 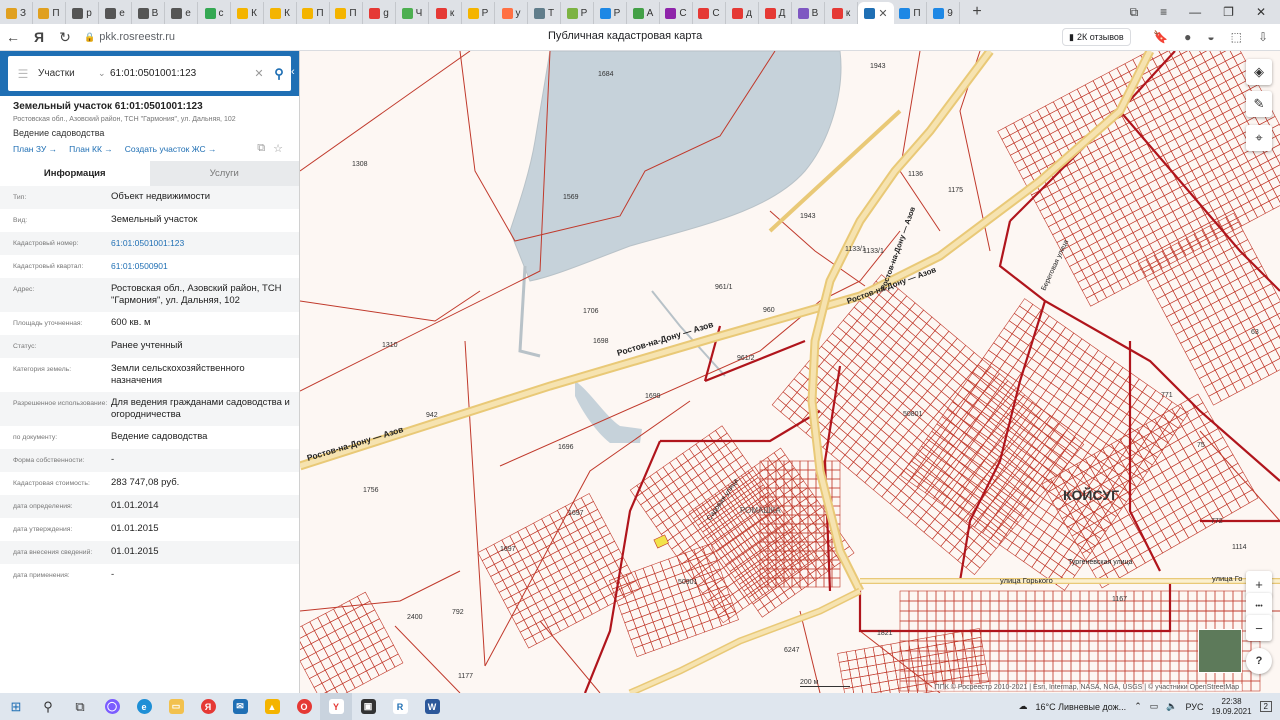 What do you see at coordinates (1160, 37) in the screenshot?
I see `bookmark-icon: 🔖` at bounding box center [1160, 37].